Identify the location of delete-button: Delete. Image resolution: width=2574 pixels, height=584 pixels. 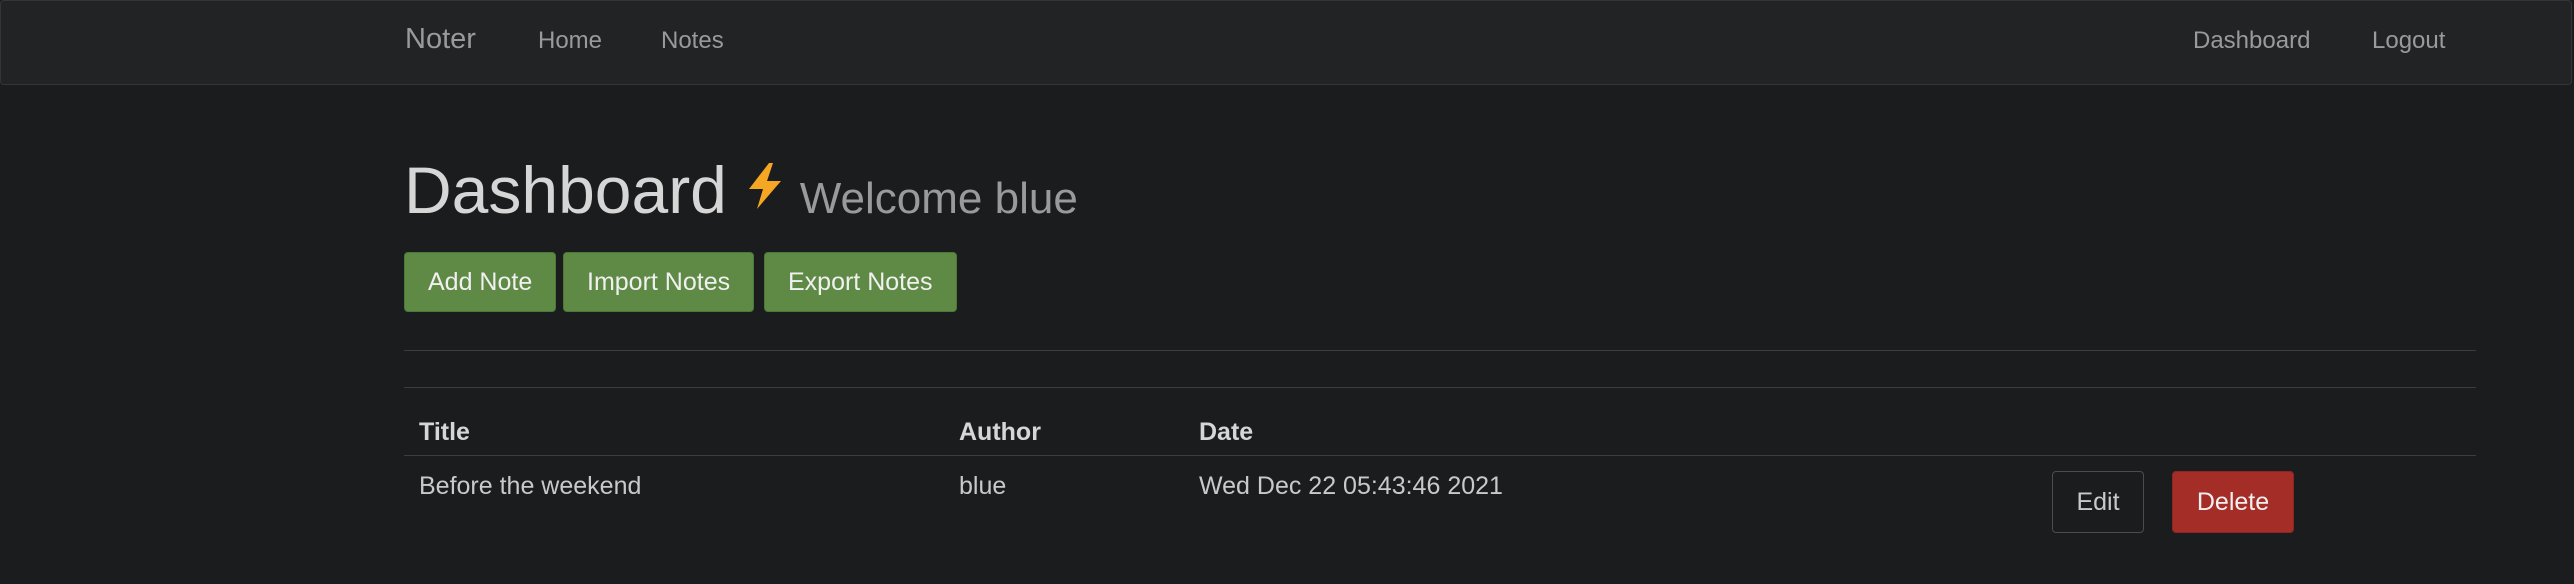
(2233, 502).